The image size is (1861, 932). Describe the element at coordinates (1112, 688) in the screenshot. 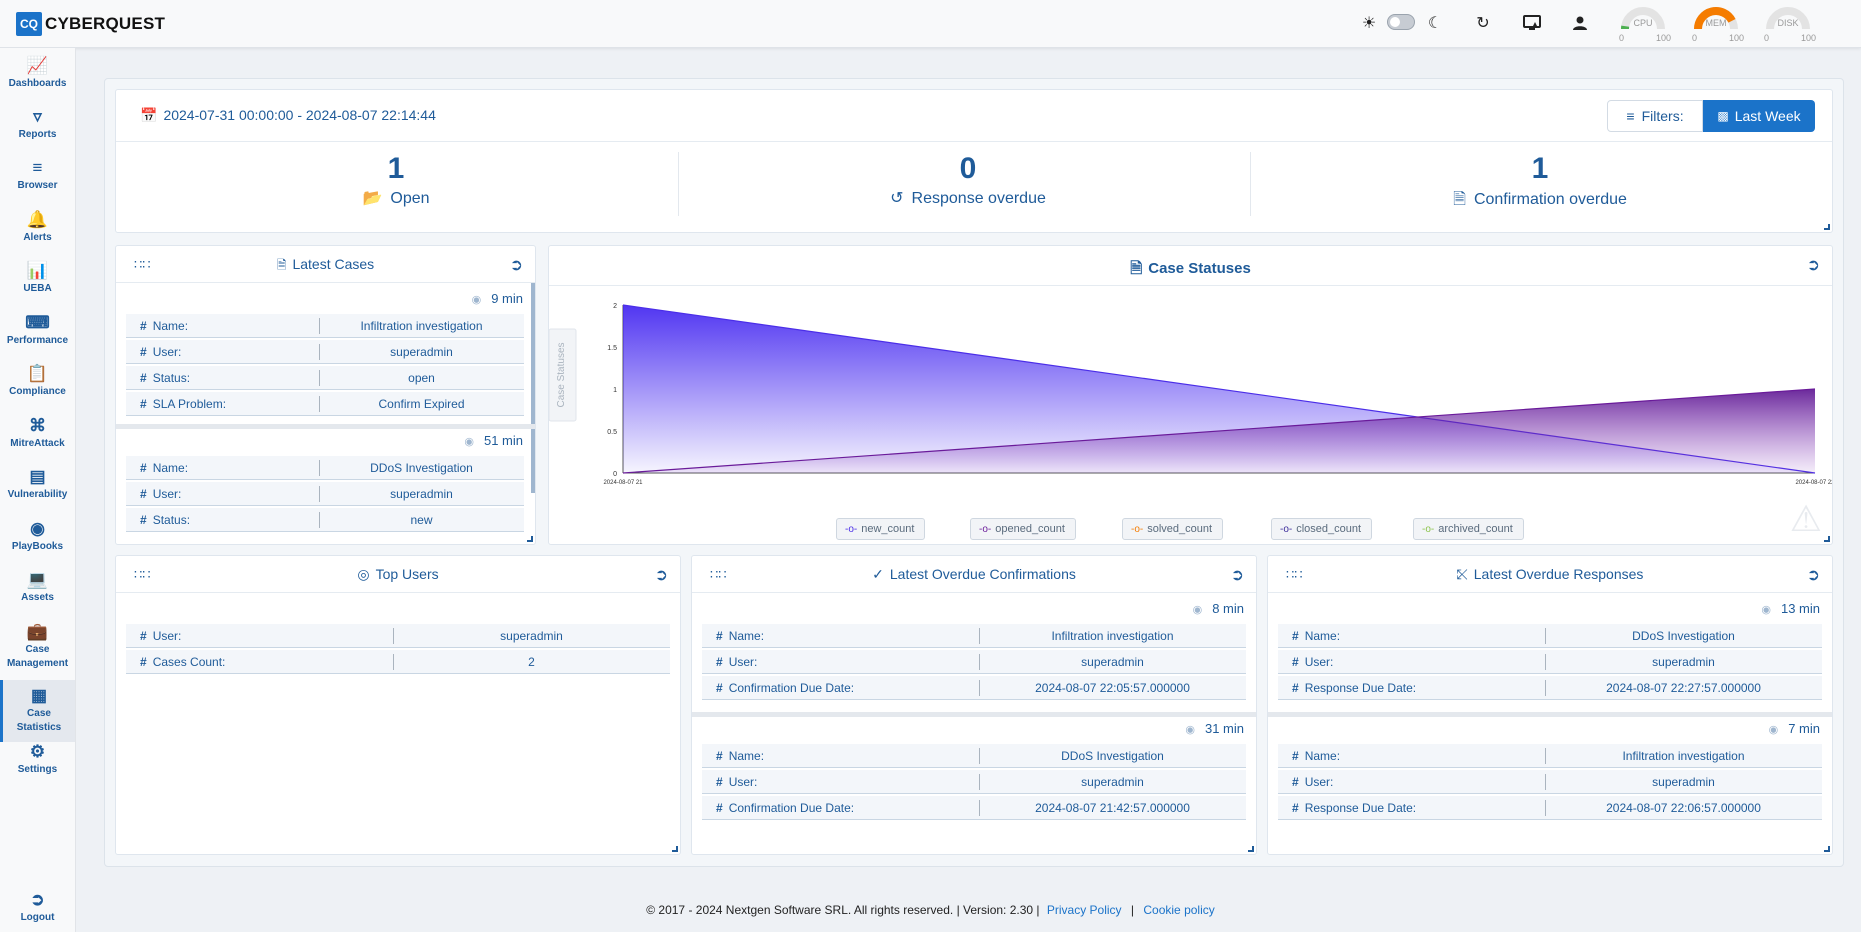

I see `field-value: 2024-08-07 22:05:57.000000` at that location.